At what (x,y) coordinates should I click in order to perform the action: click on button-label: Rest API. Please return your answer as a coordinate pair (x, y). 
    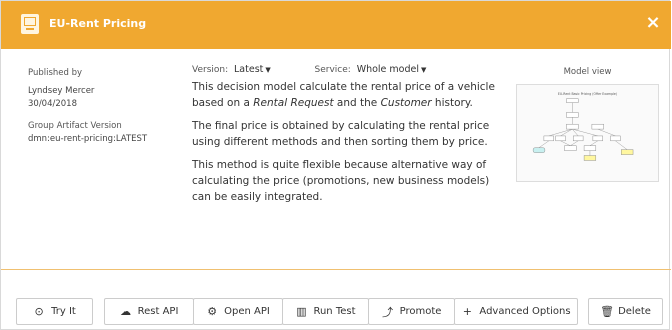
    Looking at the image, I should click on (158, 311).